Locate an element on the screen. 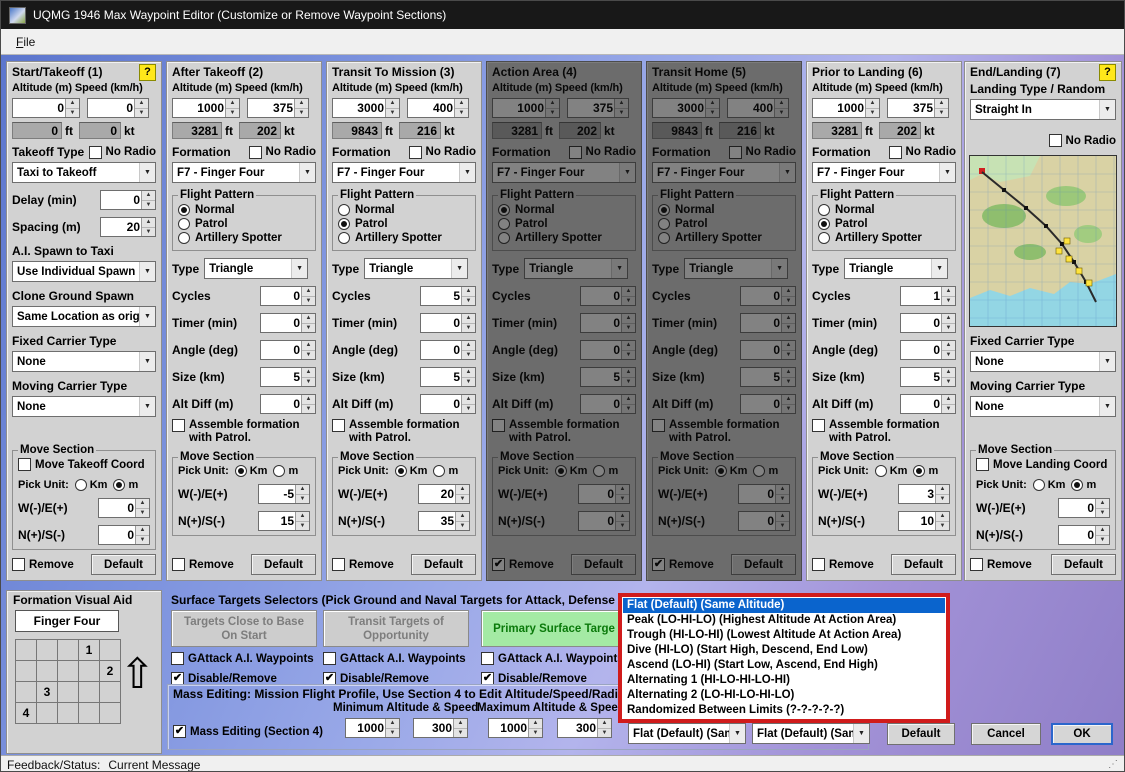 This screenshot has width=1125, height=772. north-south-spinner: 10 ▲ ▼ is located at coordinates (924, 521).